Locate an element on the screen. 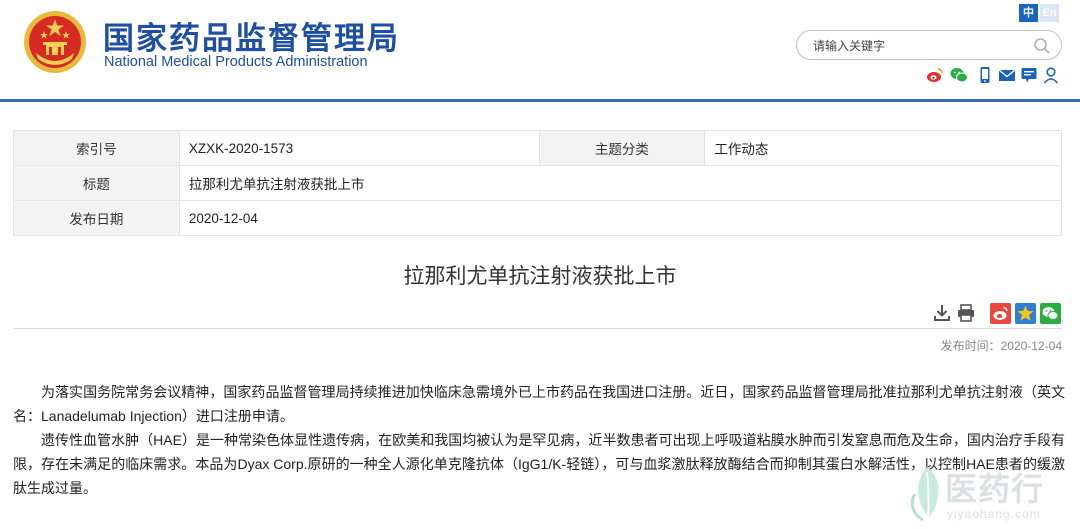  org-name-cn: 国家药品监督管理局 is located at coordinates (251, 35).